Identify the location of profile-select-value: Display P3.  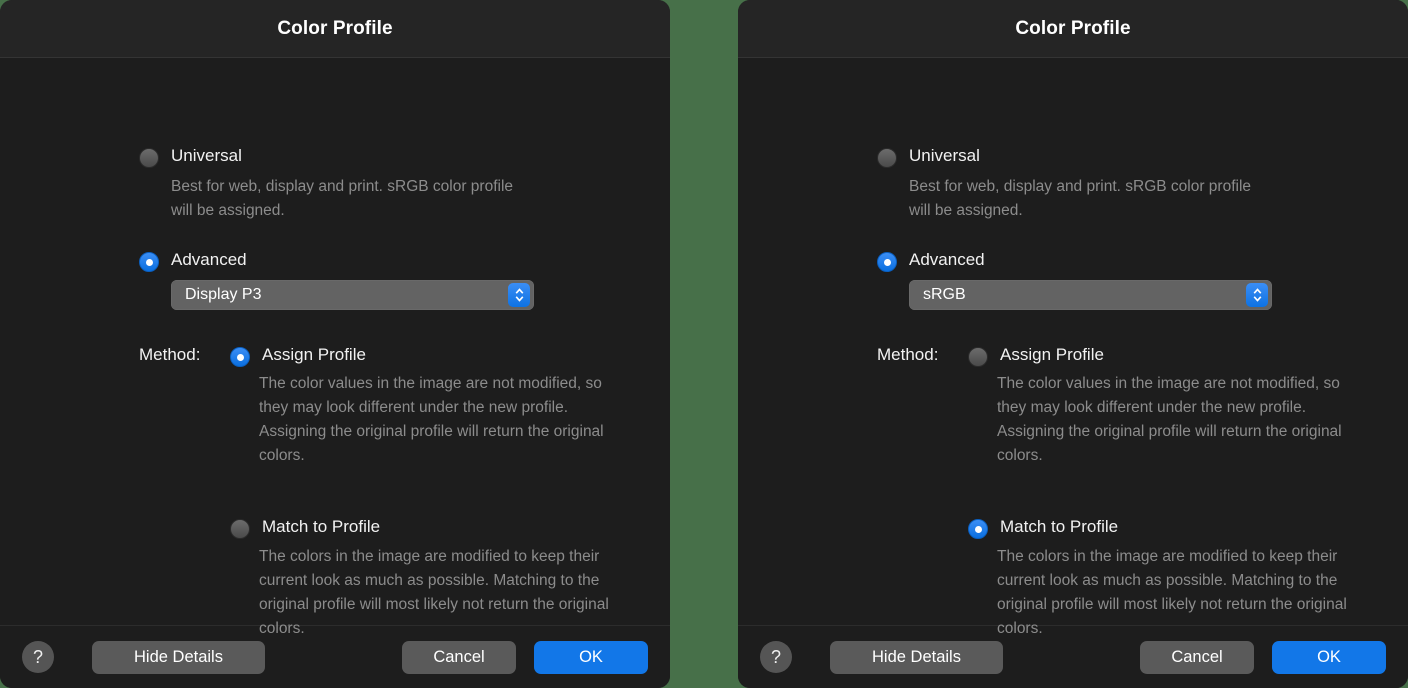
(223, 294).